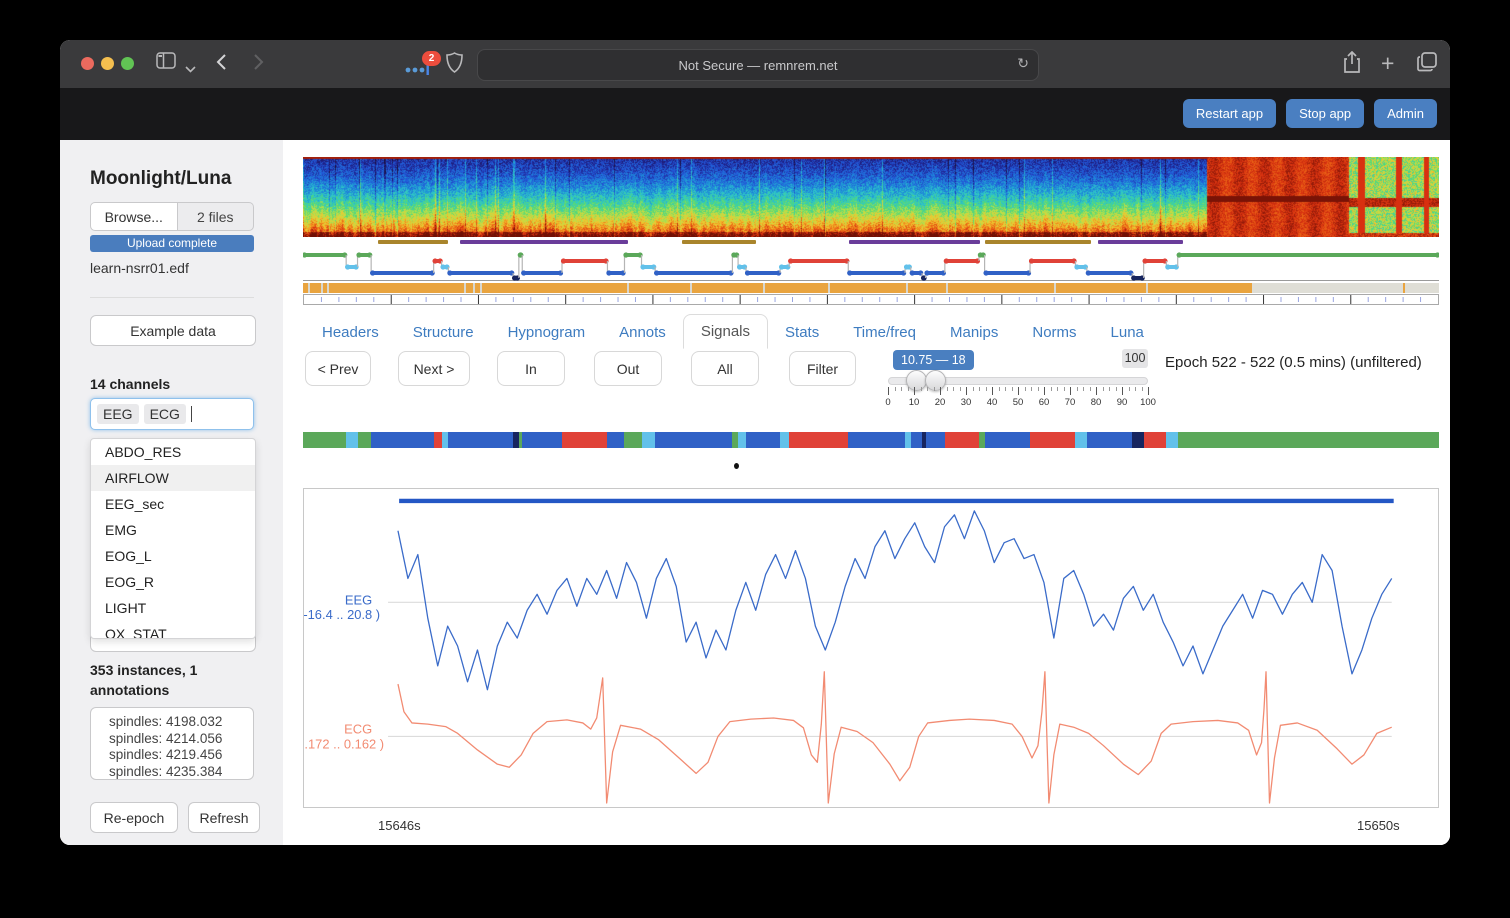 The width and height of the screenshot is (1510, 918). Describe the element at coordinates (547, 332) in the screenshot. I see `tab-hypnogram: Hypnogram` at that location.